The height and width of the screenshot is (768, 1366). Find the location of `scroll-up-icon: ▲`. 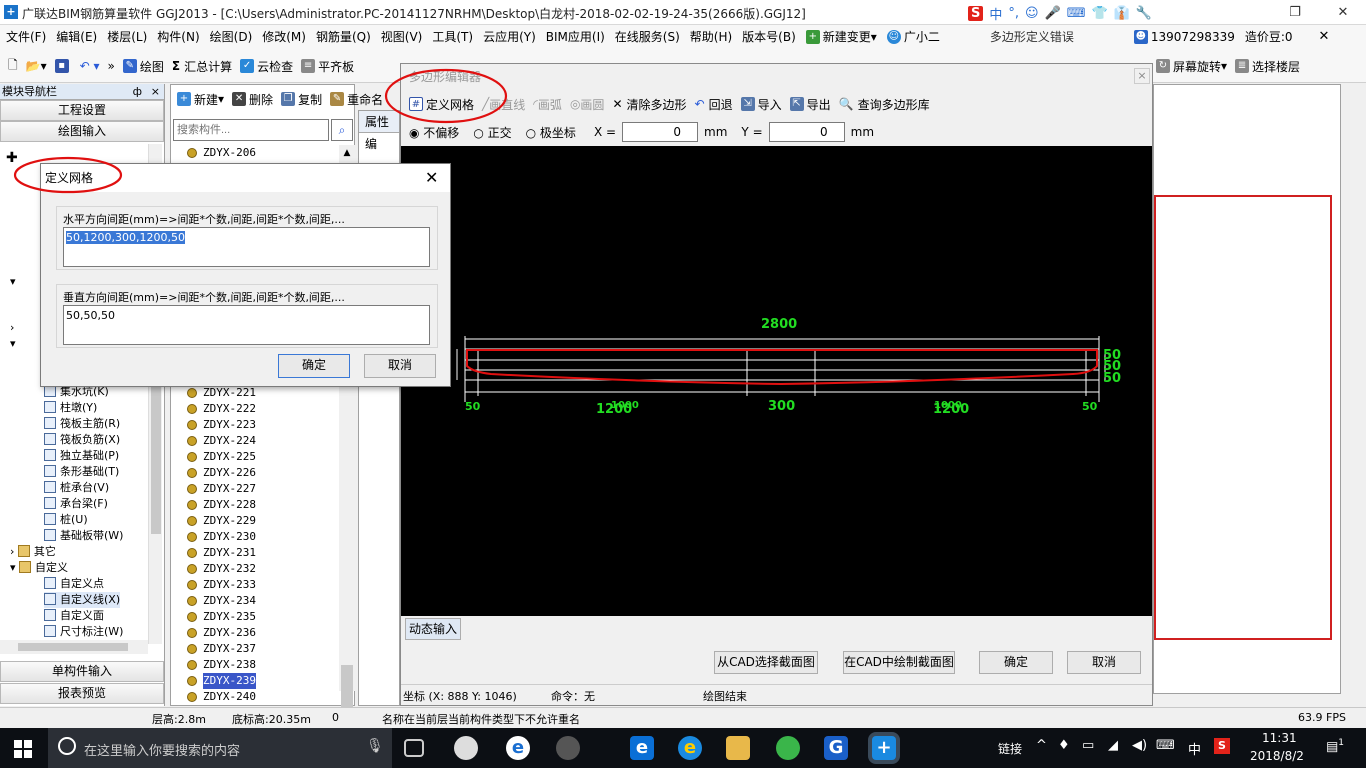

scroll-up-icon: ▲ is located at coordinates (347, 153).